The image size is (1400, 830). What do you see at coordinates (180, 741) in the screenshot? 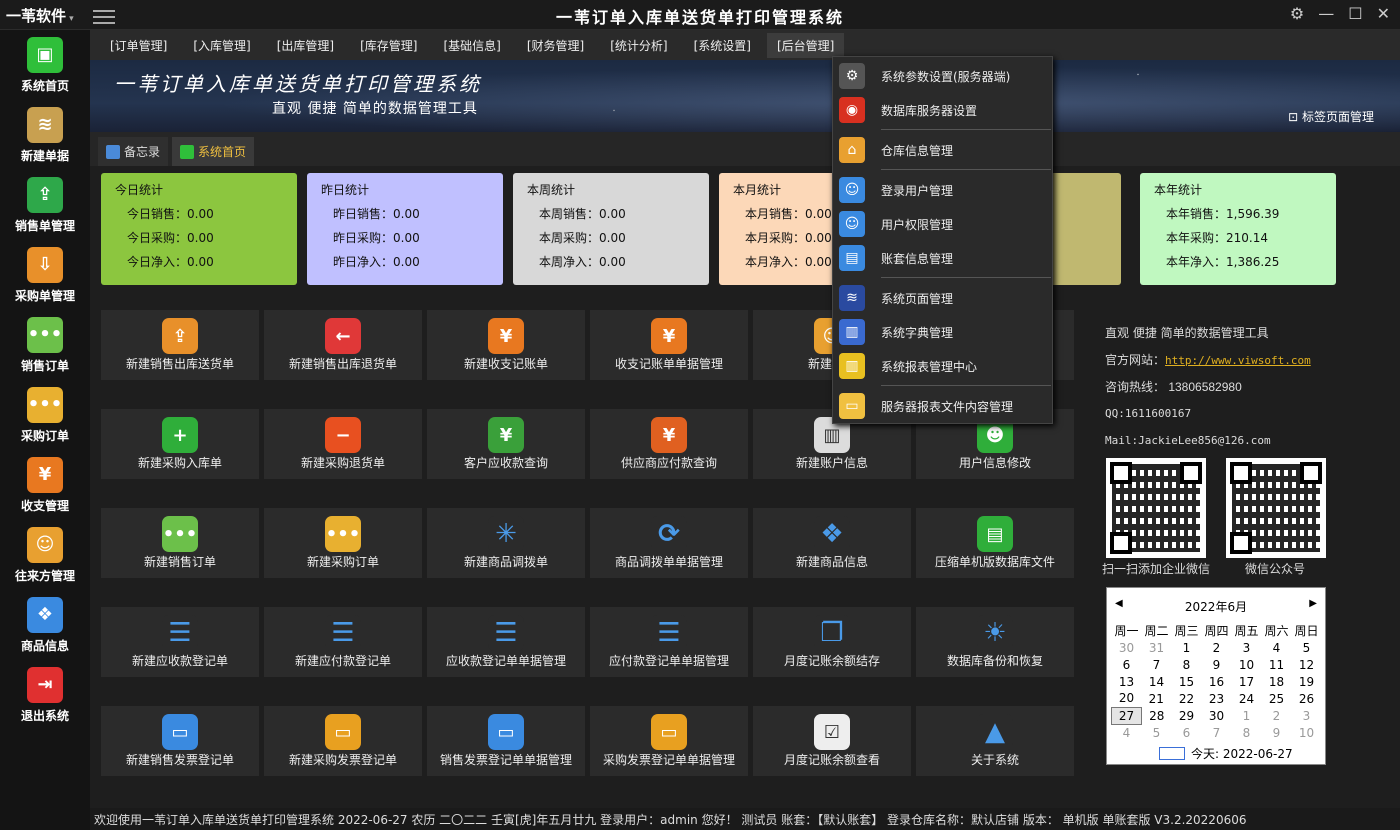
I see `shortcut-tile: ▭ 新建销售发票登记单` at bounding box center [180, 741].